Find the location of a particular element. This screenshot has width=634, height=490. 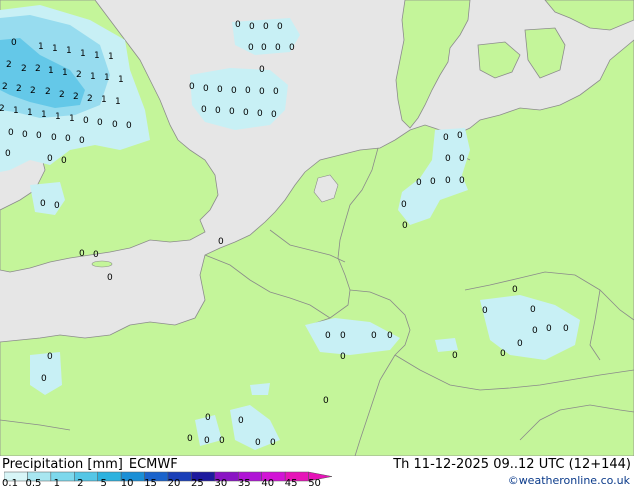

product-label: Precipitation [mm] is located at coordinates (62, 464).